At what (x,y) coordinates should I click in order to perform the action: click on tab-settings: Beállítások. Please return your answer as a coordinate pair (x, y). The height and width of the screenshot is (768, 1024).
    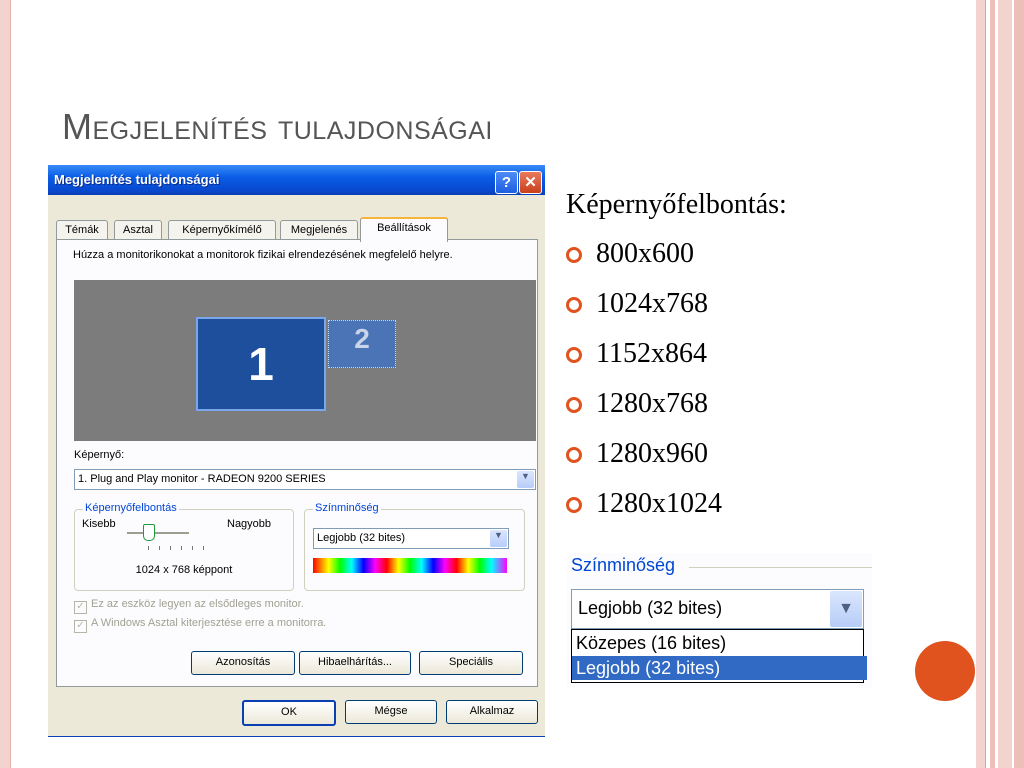
    Looking at the image, I should click on (404, 229).